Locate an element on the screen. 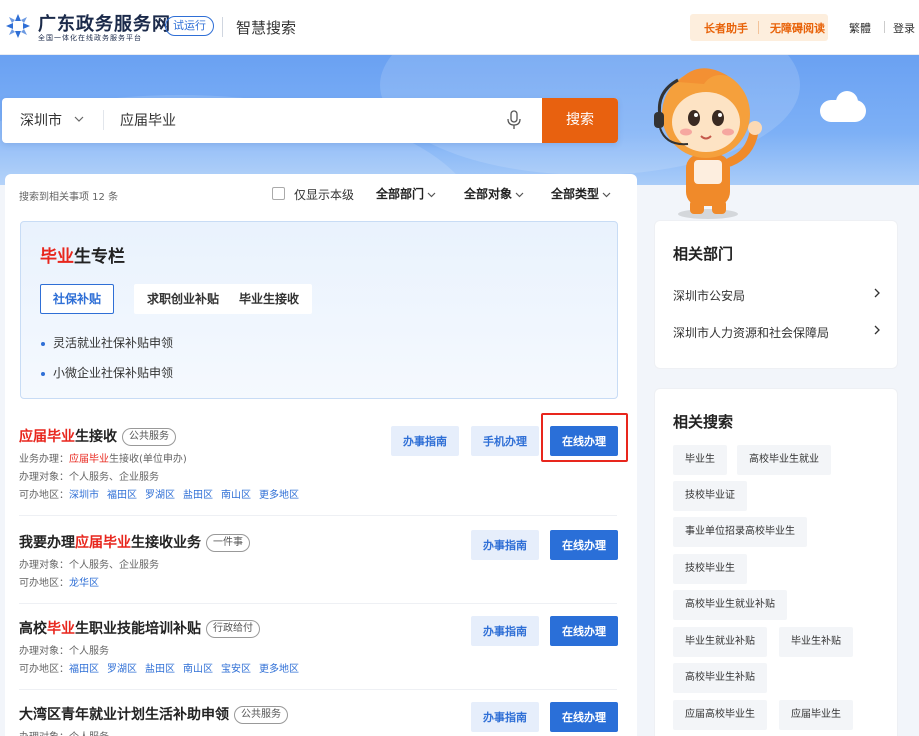 Image resolution: width=919 pixels, height=736 pixels. related-departments-title: 相关部门 is located at coordinates (703, 254).